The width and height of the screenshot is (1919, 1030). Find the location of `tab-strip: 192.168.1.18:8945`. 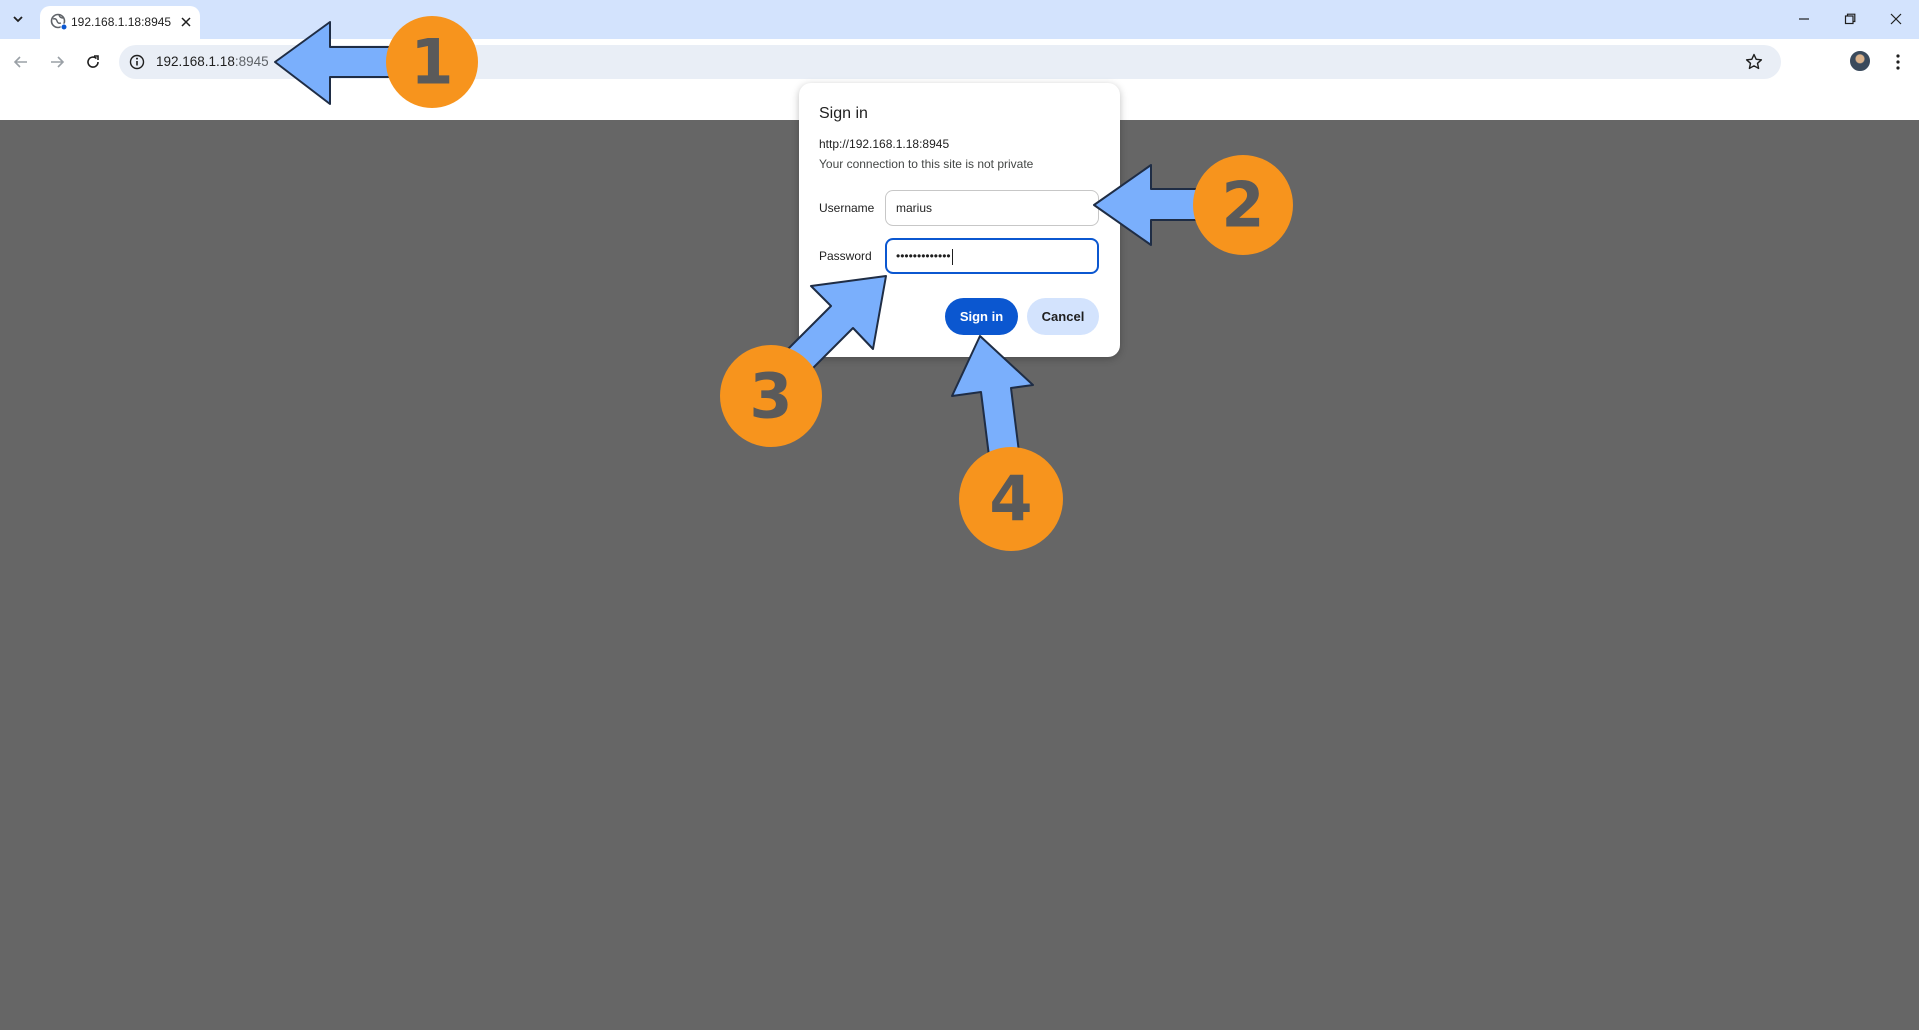

tab-strip: 192.168.1.18:8945 is located at coordinates (959, 19).